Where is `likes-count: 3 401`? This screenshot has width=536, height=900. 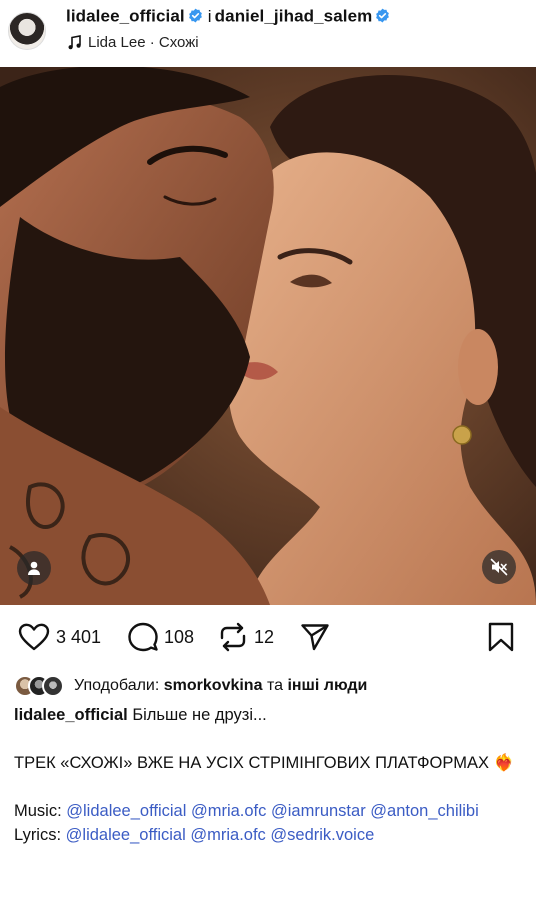 likes-count: 3 401 is located at coordinates (79, 636).